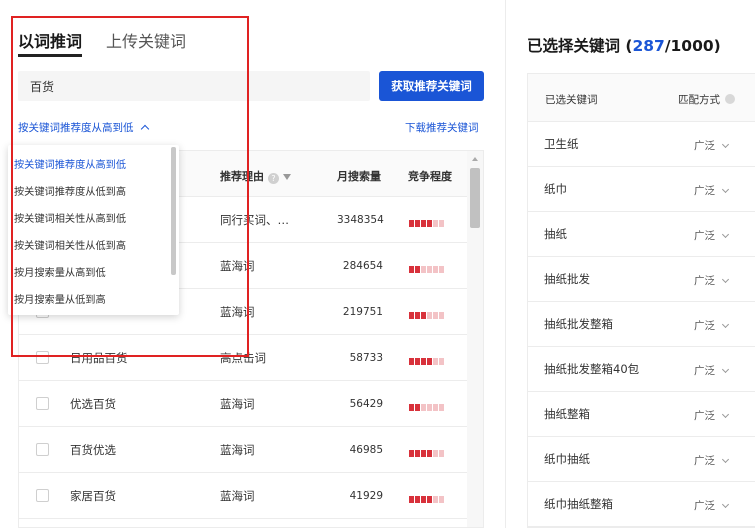 Image resolution: width=755 pixels, height=528 pixels. What do you see at coordinates (273, 178) in the screenshot?
I see `help-icon: ?` at bounding box center [273, 178].